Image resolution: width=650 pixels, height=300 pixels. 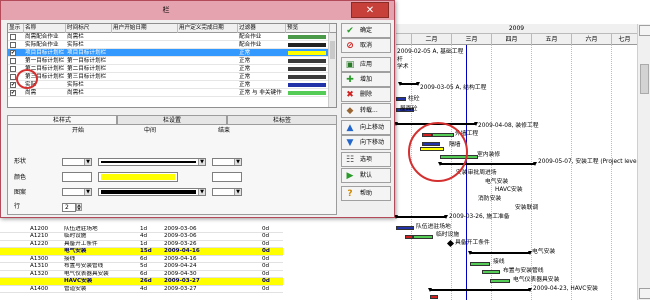 I want to click on bars-table-row: 实际配合作业 实际栏 配合作业, so click(x=169, y=45).